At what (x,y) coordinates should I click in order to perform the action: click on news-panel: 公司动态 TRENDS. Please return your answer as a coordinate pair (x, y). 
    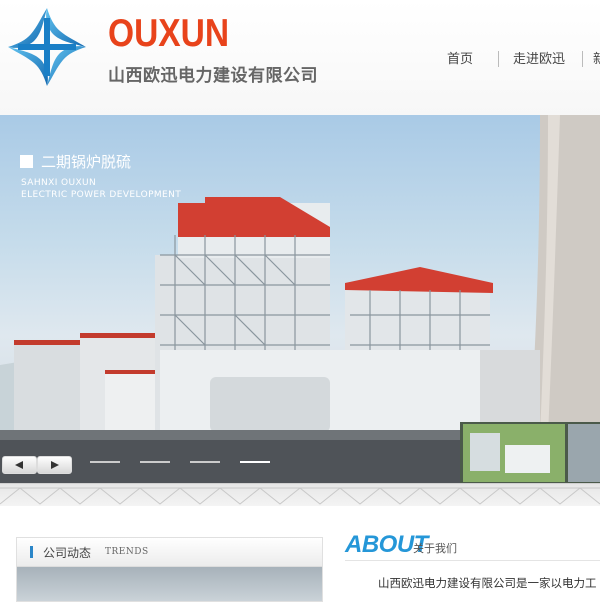
    Looking at the image, I should click on (169, 569).